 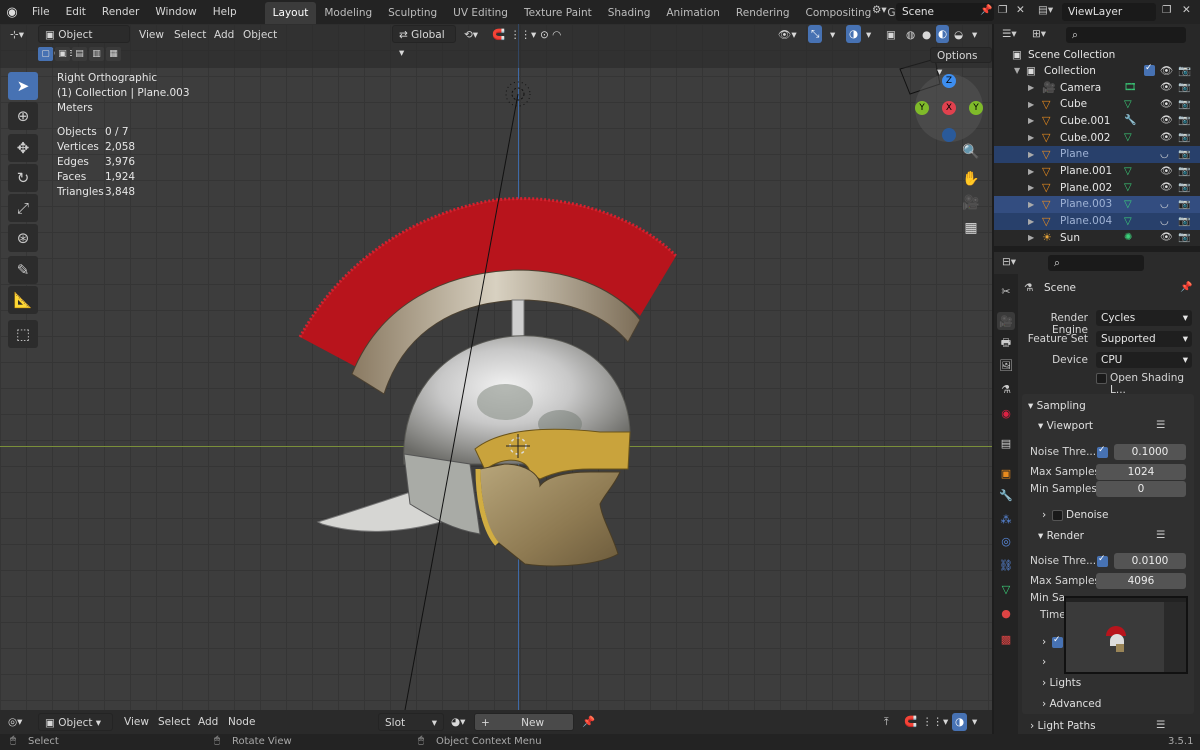 I want to click on shading-solid-icon: ●, so click(x=926, y=35).